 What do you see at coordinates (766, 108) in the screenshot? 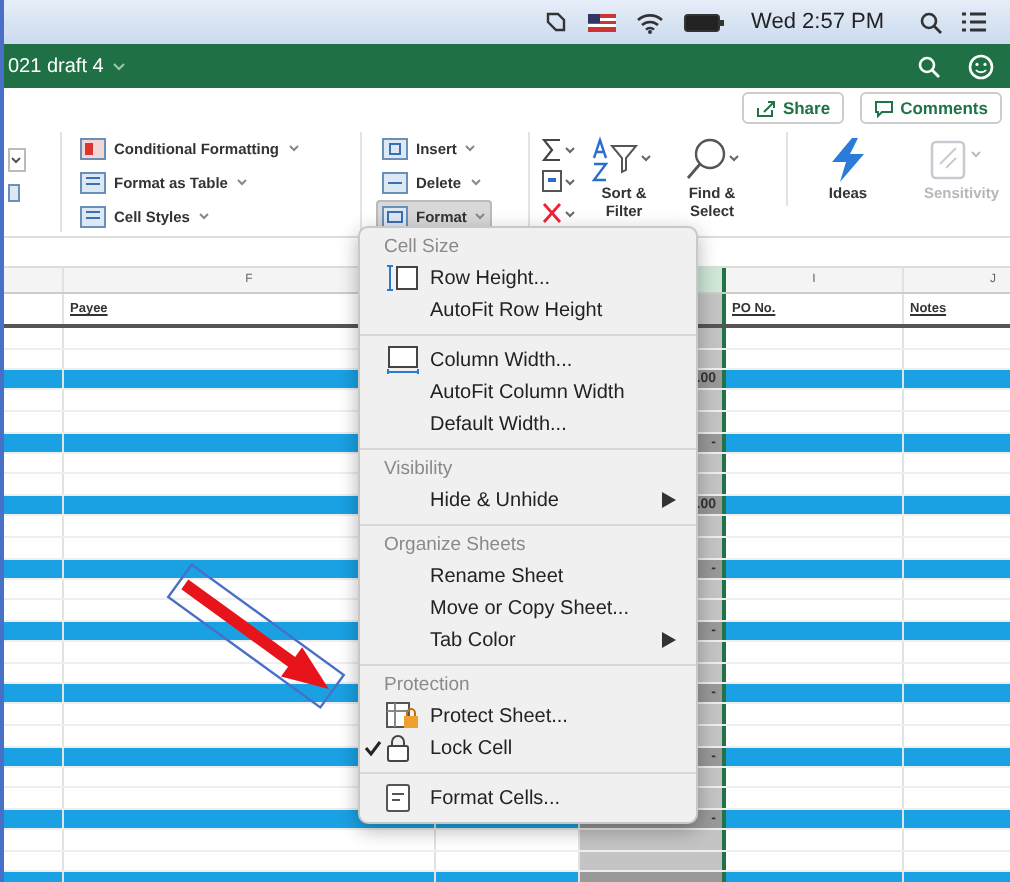
I see `share-icon` at bounding box center [766, 108].